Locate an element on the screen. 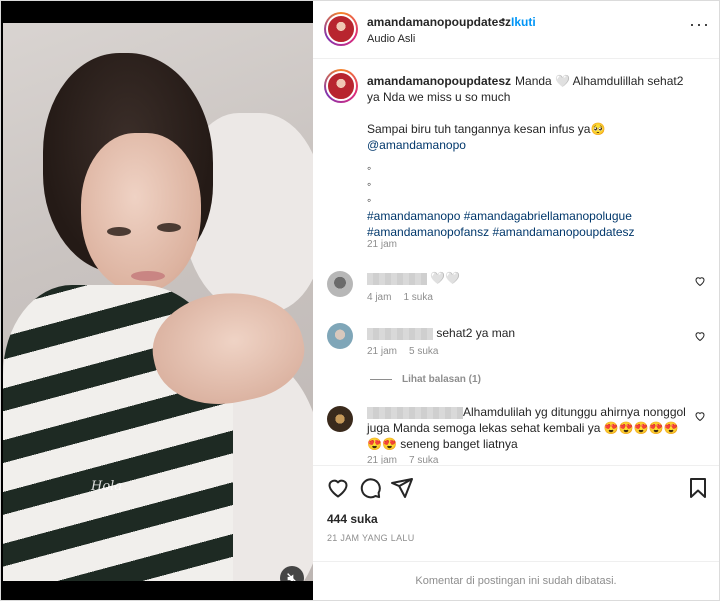 The height and width of the screenshot is (601, 720). view-replies-label: Lihat balasan (1) is located at coordinates (441, 379).